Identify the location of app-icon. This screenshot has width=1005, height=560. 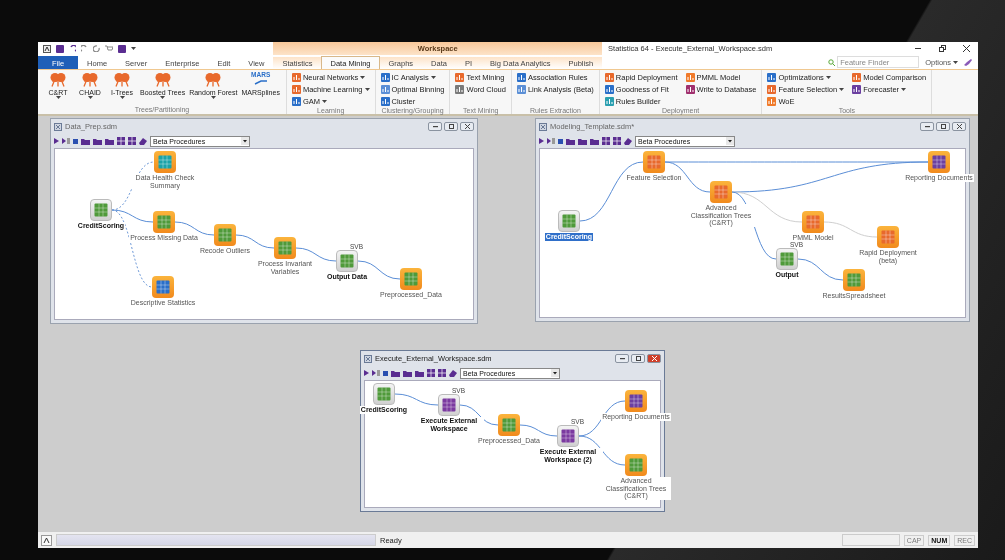
(47, 48).